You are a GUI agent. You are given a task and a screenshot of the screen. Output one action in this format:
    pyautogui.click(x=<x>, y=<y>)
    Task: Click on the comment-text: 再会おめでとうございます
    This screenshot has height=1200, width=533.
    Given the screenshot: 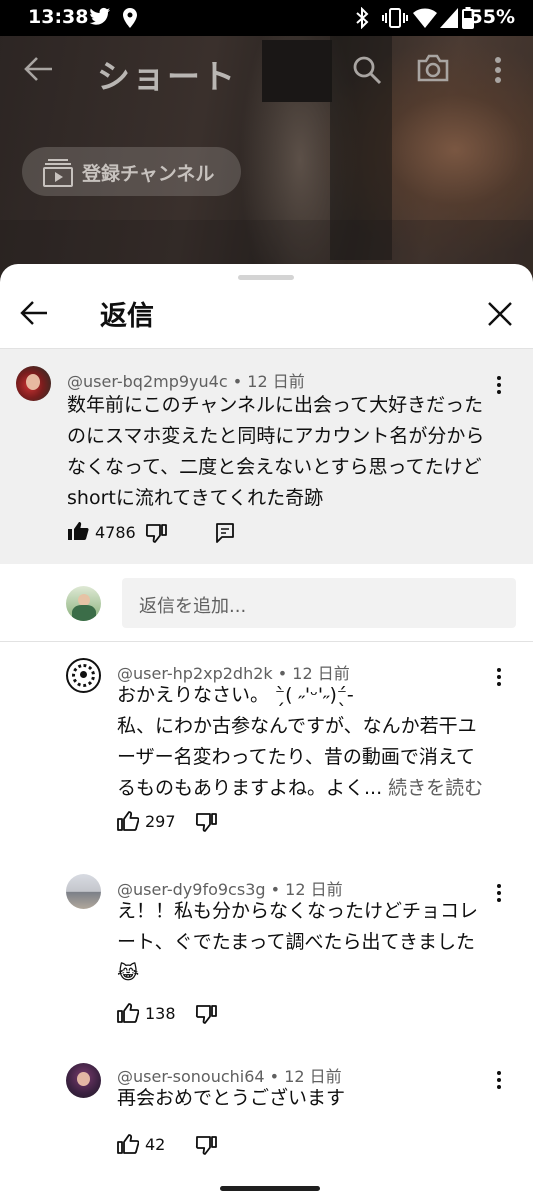 What is the action you would take?
    pyautogui.click(x=312, y=1098)
    